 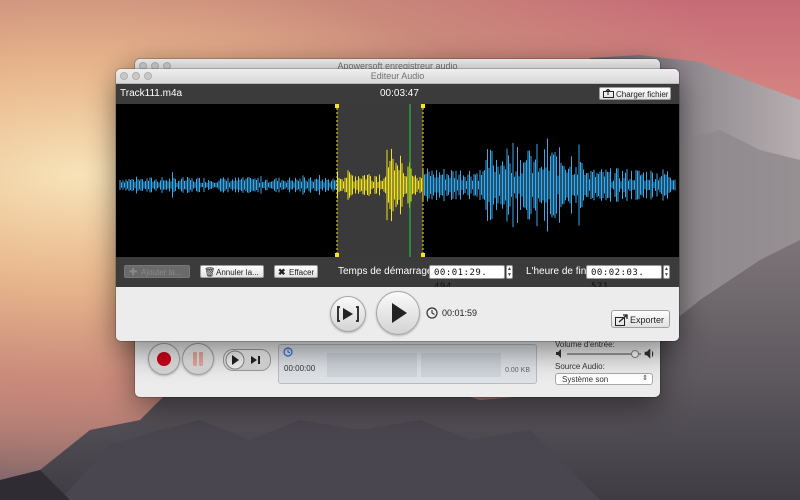 I want to click on source-value: Système son, so click(x=585, y=379).